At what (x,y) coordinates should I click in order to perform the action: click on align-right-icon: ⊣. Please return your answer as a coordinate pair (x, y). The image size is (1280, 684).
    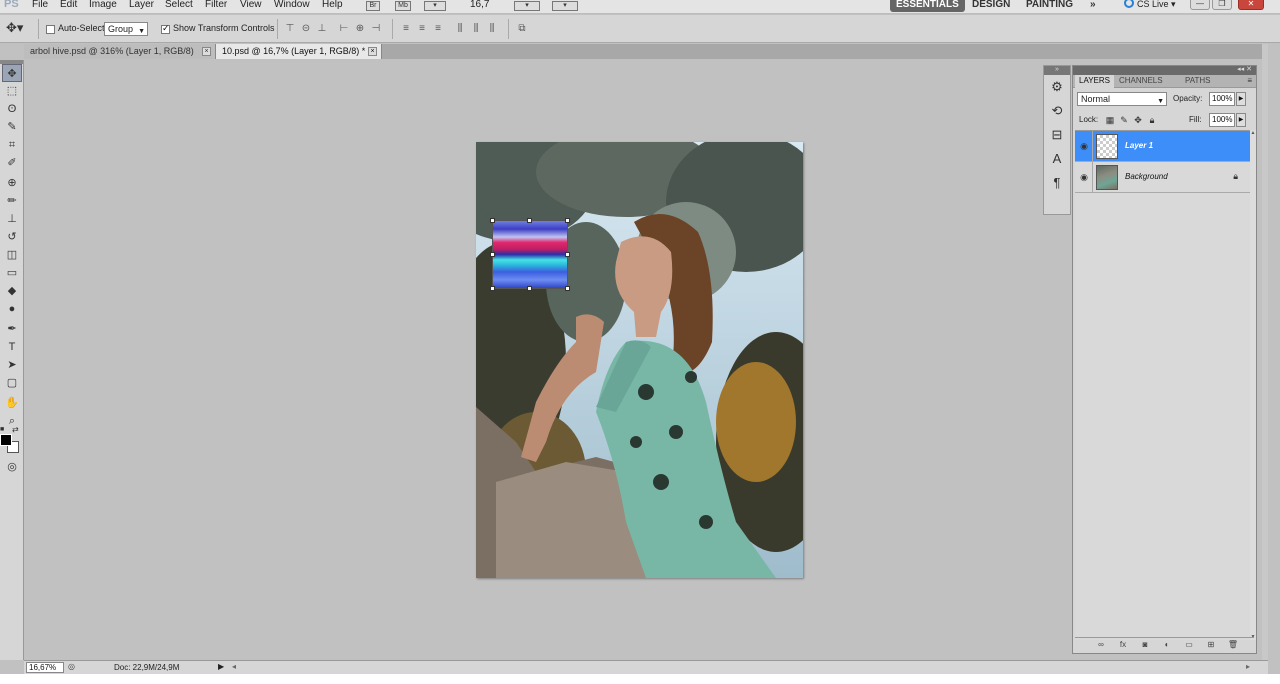
    Looking at the image, I should click on (376, 28).